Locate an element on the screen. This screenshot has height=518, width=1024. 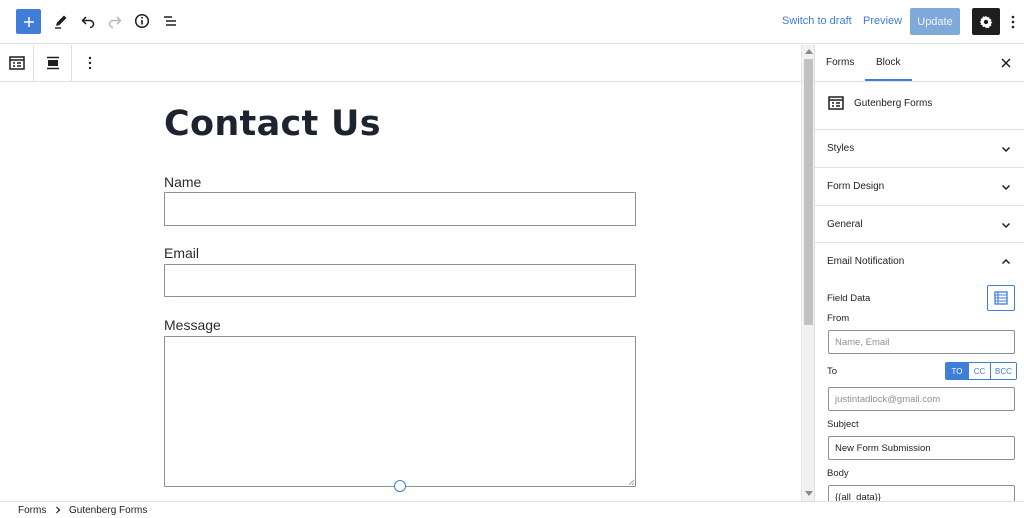
panel-general: General is located at coordinates (919, 224).